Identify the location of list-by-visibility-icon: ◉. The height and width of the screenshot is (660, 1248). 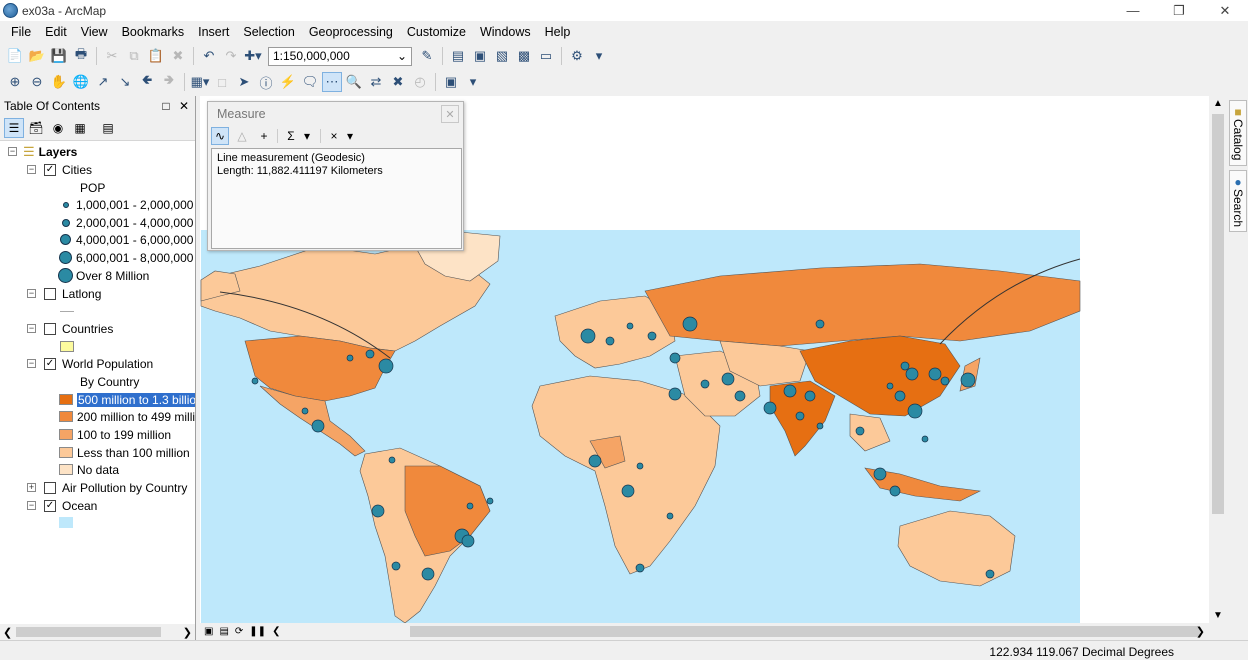
(58, 128).